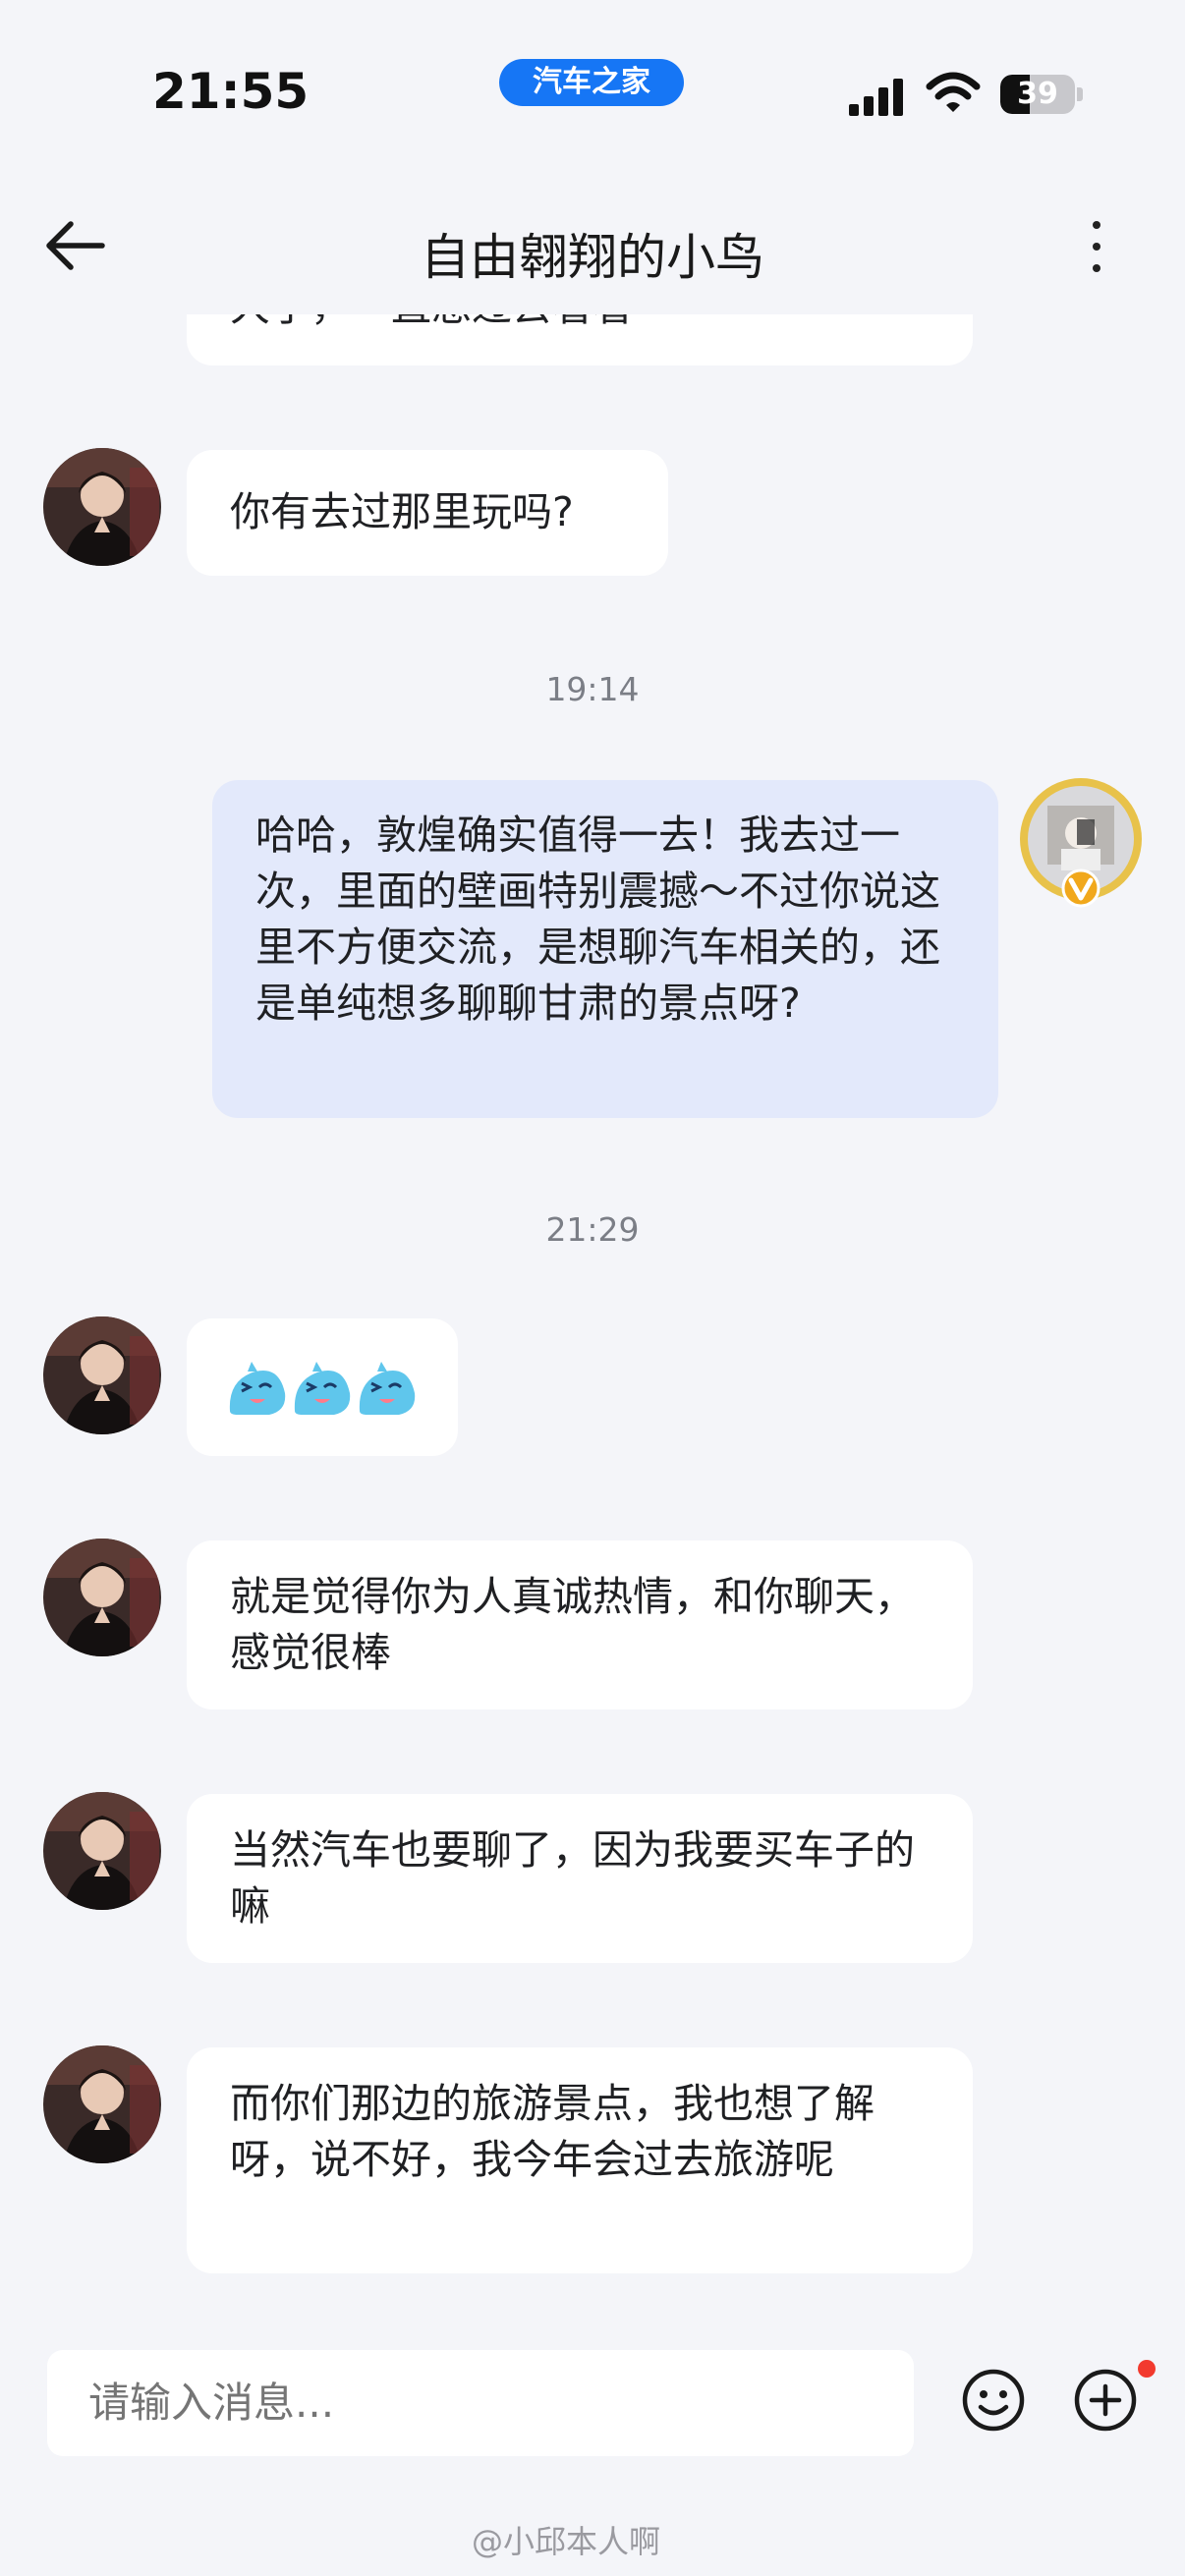 This screenshot has width=1185, height=2576. I want to click on emoji-icon, so click(994, 2400).